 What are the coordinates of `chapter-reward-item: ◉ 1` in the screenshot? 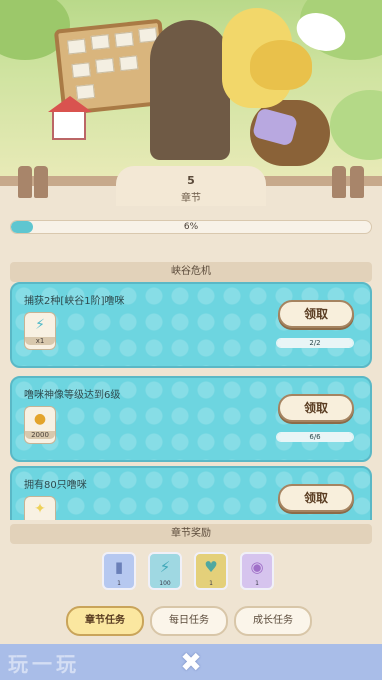 It's located at (257, 571).